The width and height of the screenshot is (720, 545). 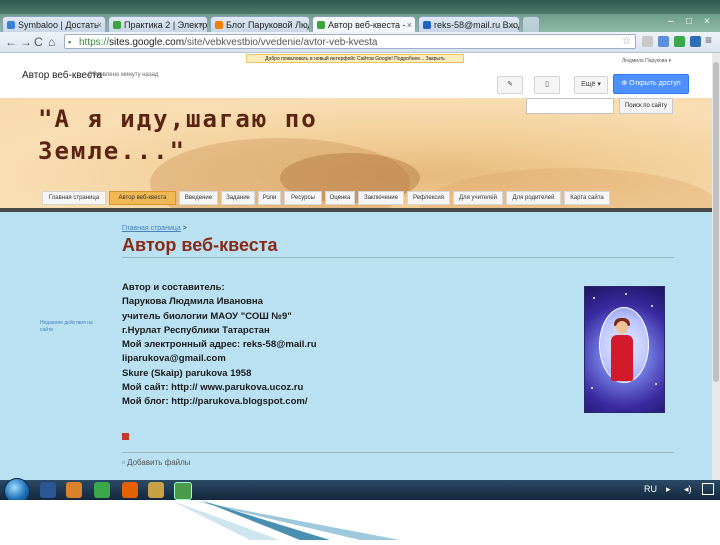 What do you see at coordinates (11, 25) in the screenshot?
I see `symbaloo-icon` at bounding box center [11, 25].